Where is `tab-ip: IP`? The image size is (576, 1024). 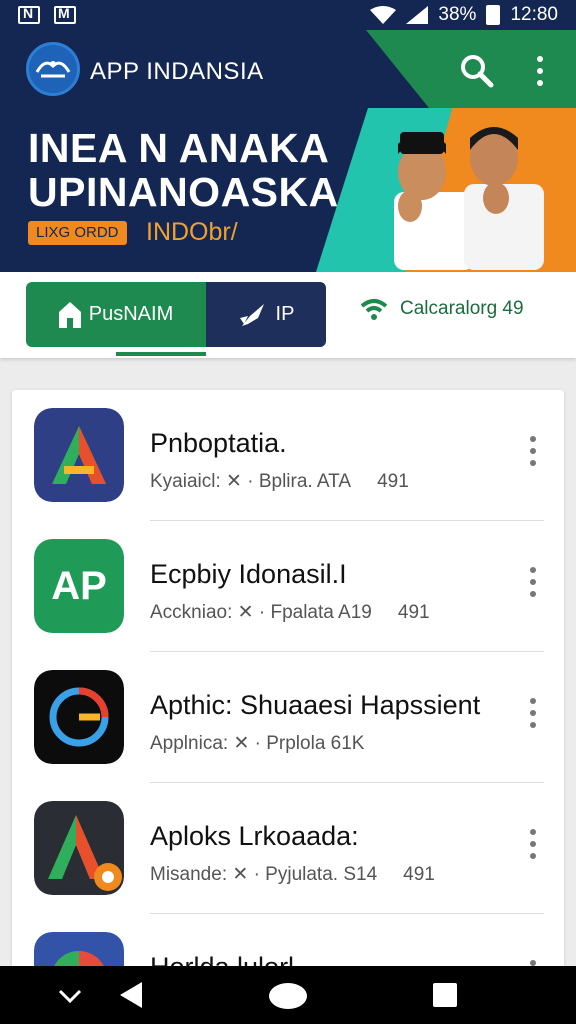 tab-ip: IP is located at coordinates (266, 314).